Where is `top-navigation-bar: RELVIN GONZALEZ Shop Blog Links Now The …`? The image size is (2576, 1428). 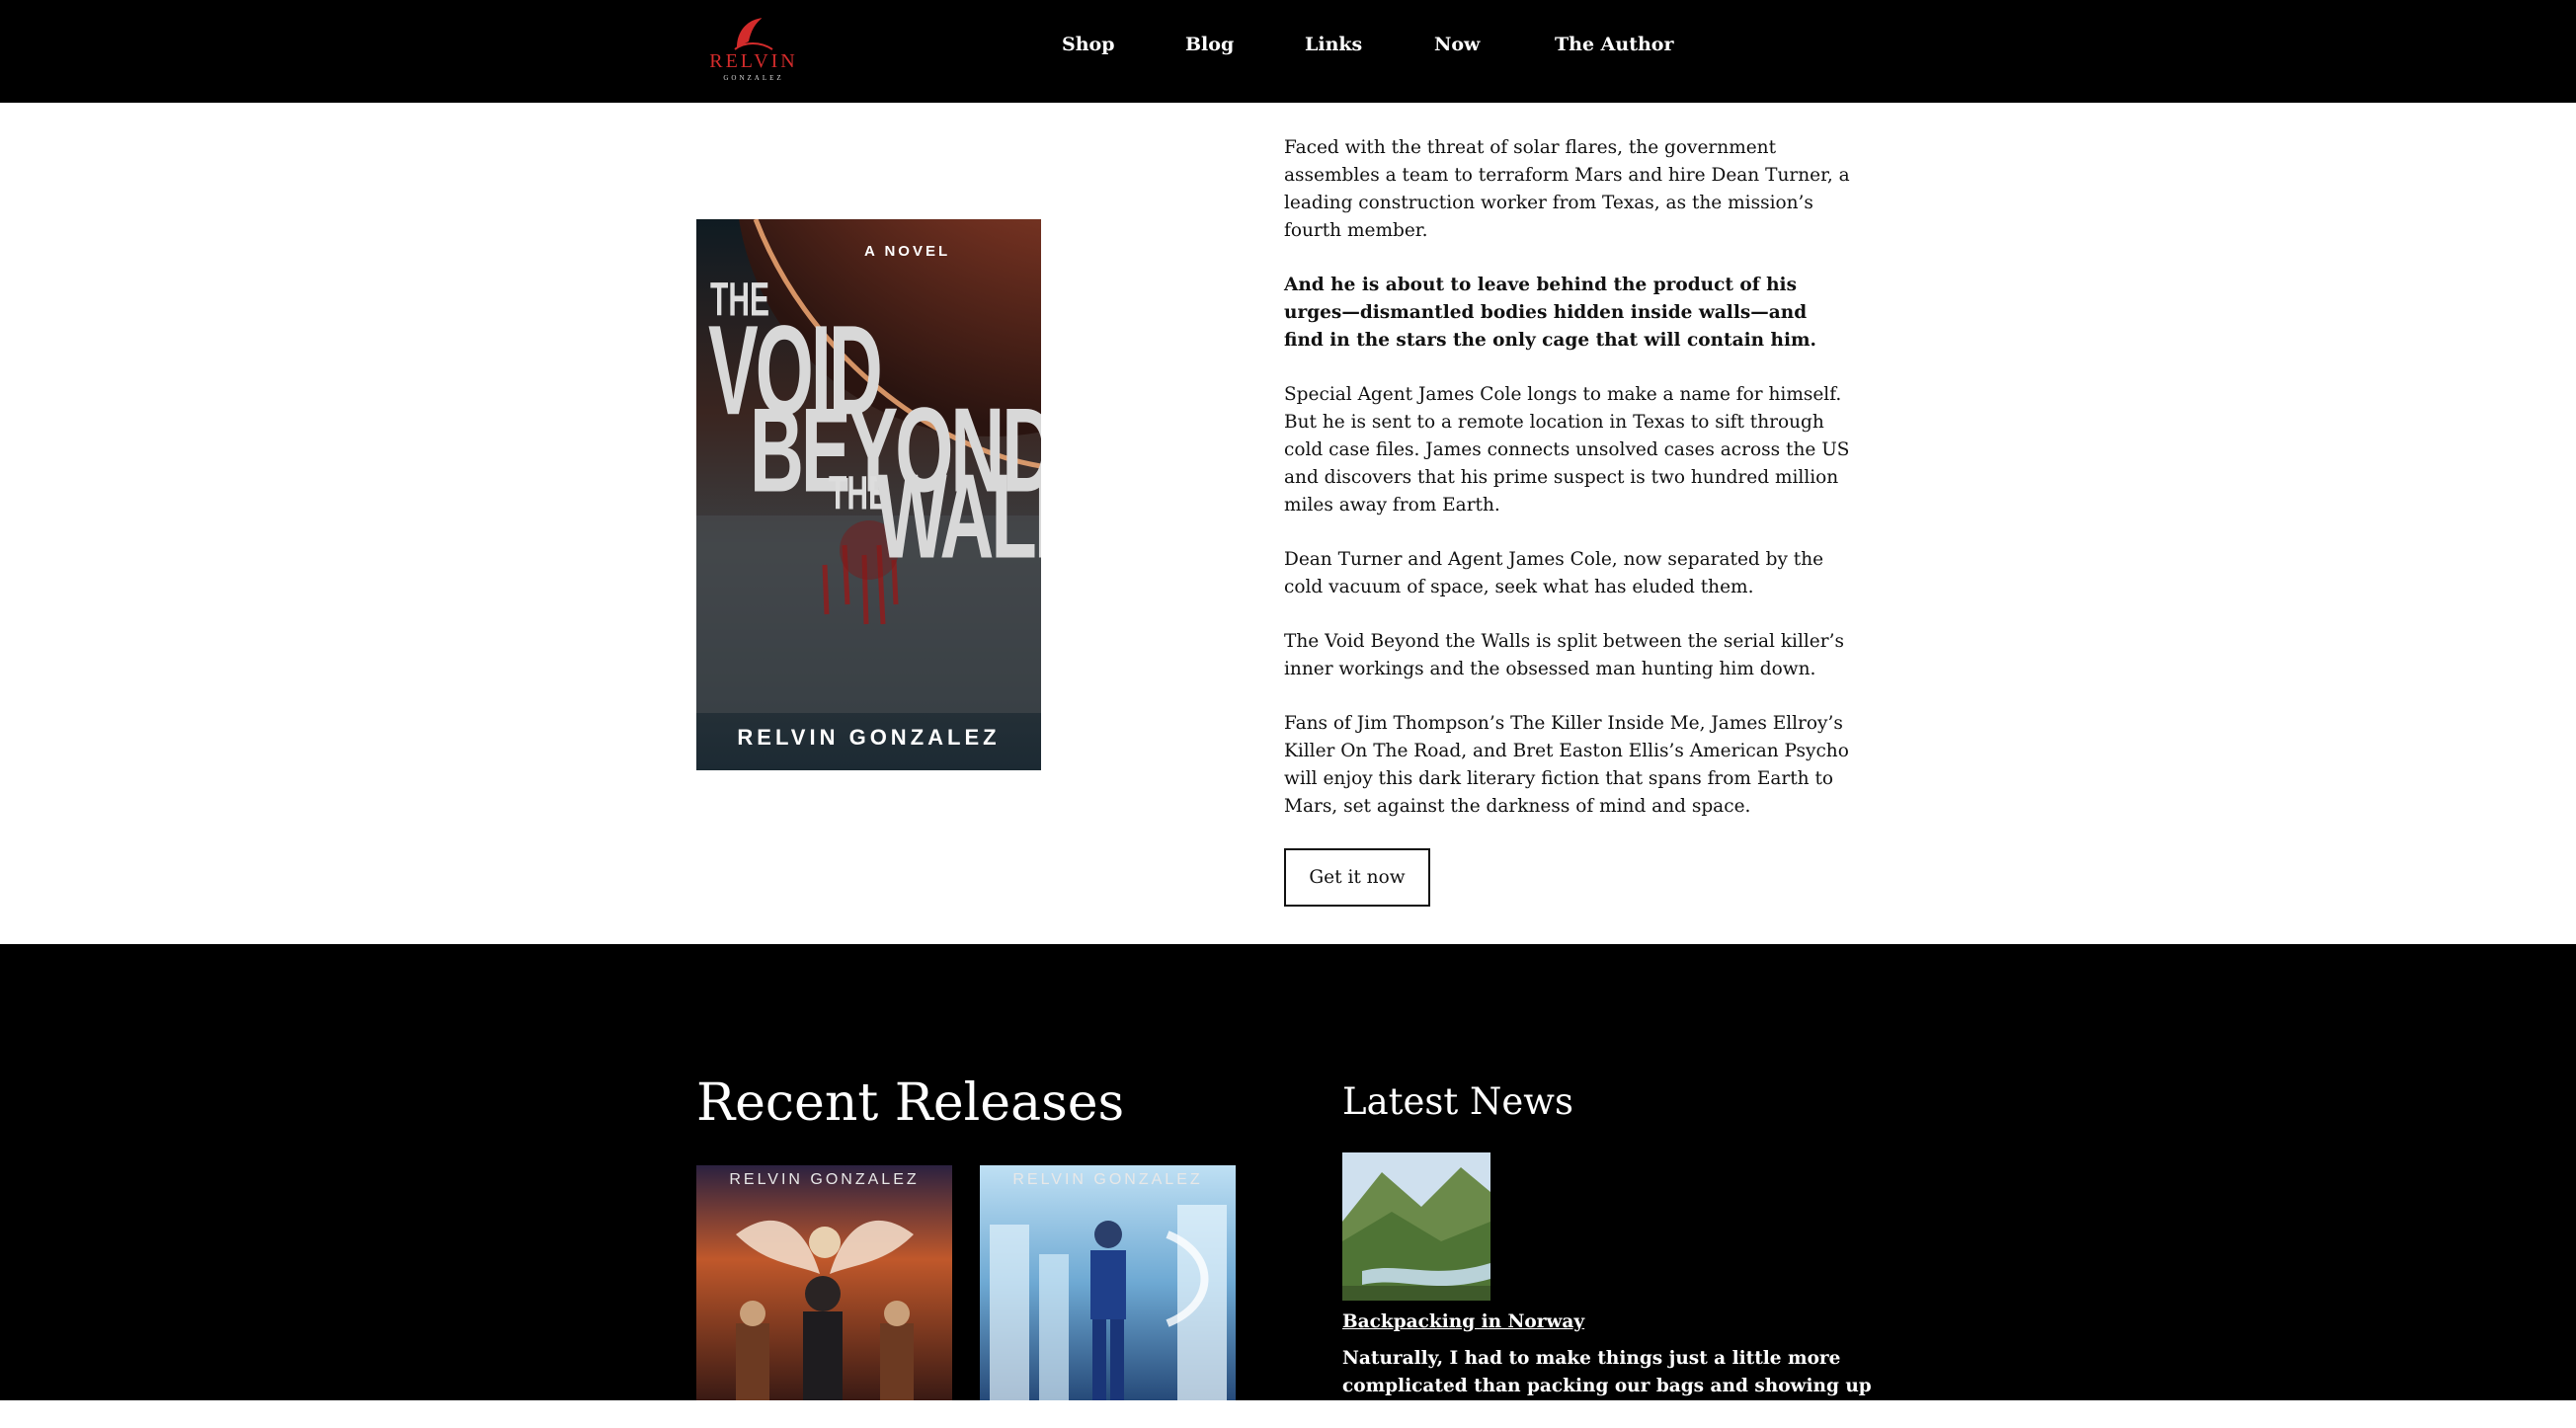 top-navigation-bar: RELVIN GONZALEZ Shop Blog Links Now The … is located at coordinates (1288, 51).